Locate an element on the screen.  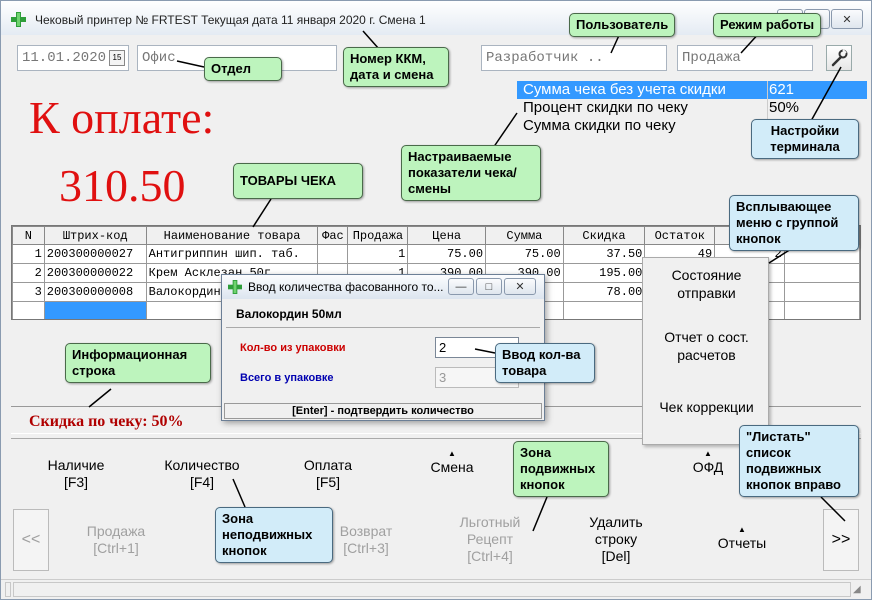
close-button: ✕ is located at coordinates (847, 19).